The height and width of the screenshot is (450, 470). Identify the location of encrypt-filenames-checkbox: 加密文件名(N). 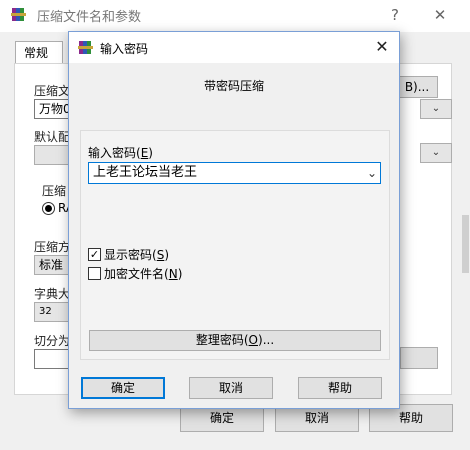
(135, 273).